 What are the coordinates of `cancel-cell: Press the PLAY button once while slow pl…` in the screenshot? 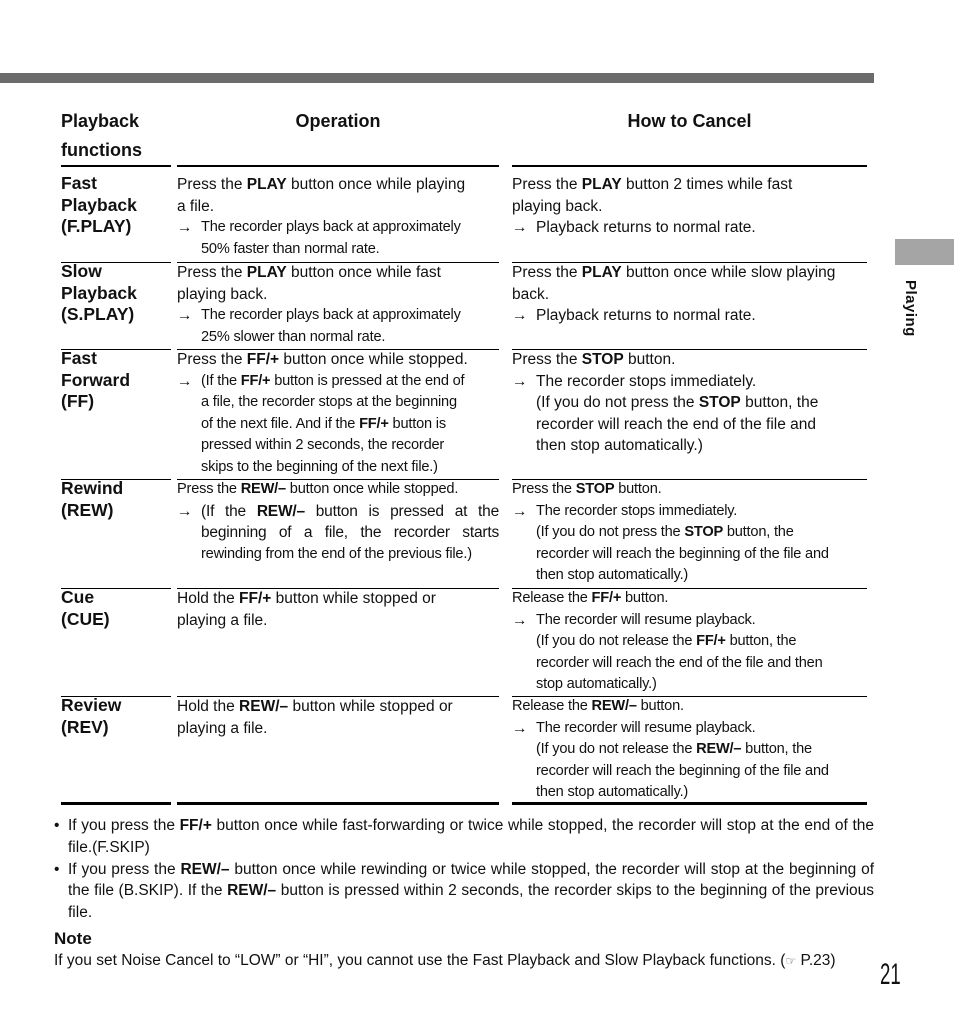 It's located at (689, 294).